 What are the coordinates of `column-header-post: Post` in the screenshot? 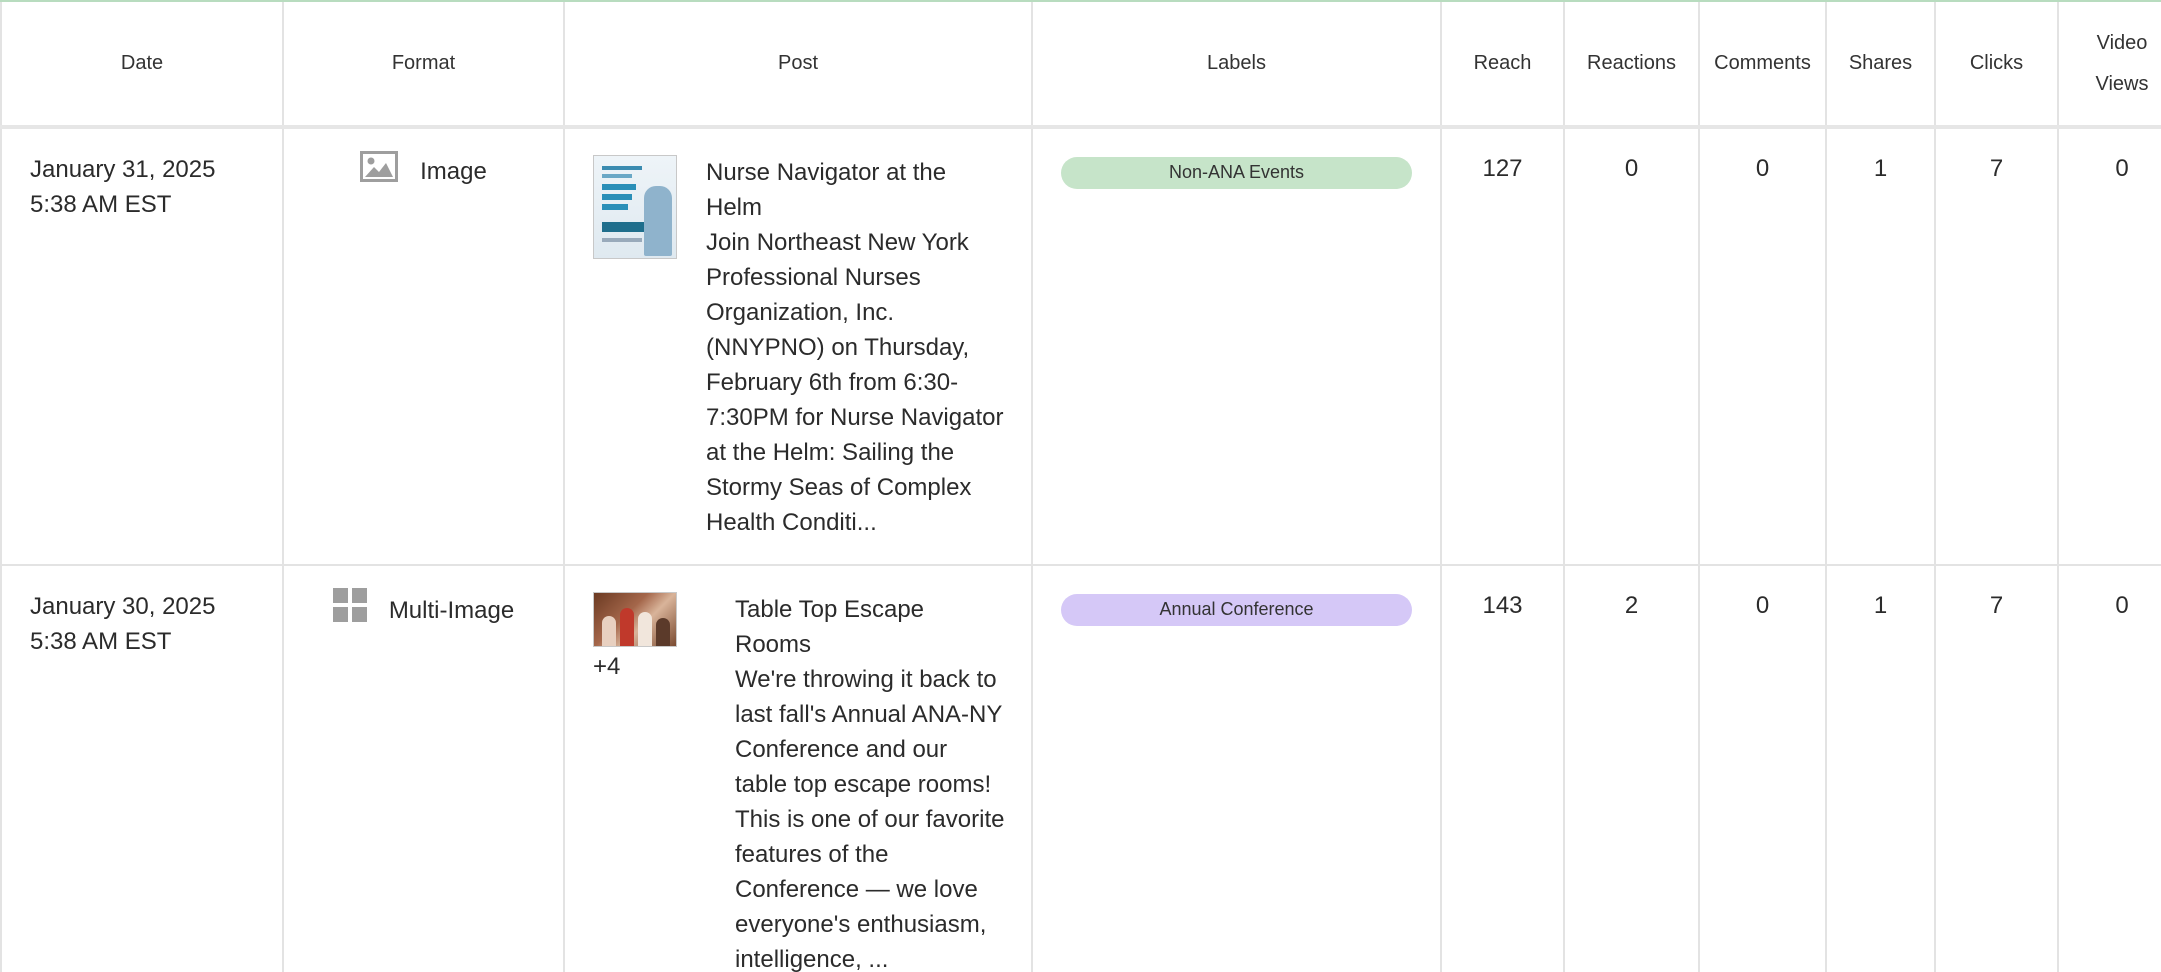 It's located at (798, 65).